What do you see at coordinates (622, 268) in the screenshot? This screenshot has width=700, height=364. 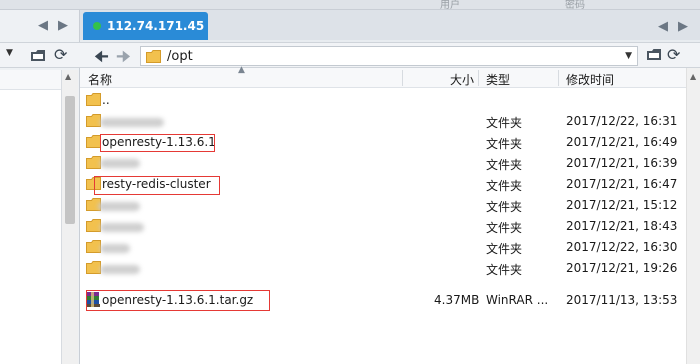 I see `file-mtime: 2017/12/21, 19:26` at bounding box center [622, 268].